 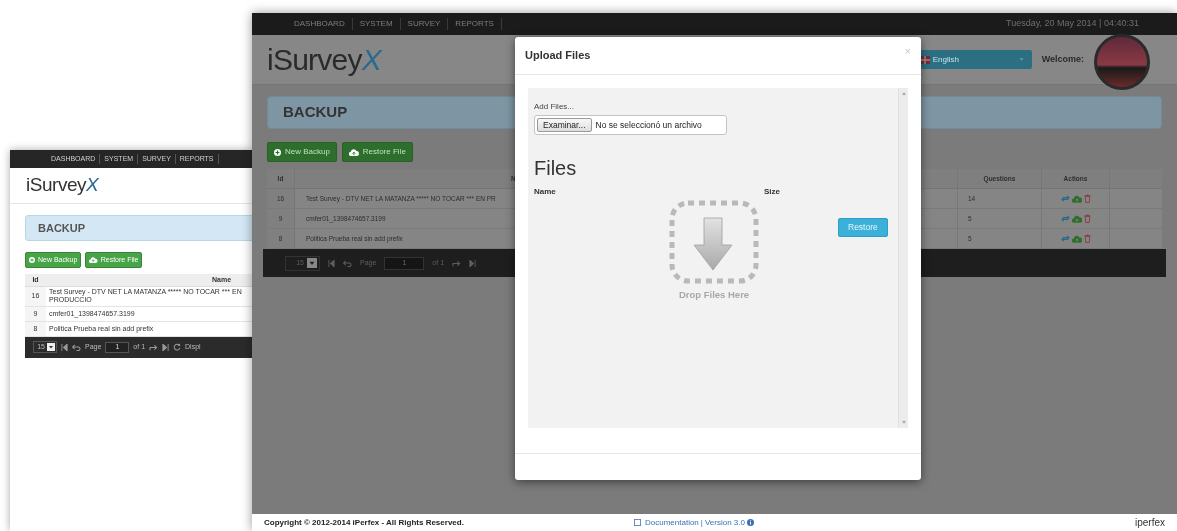 What do you see at coordinates (376, 24) in the screenshot?
I see `nav-link: SYSTEM` at bounding box center [376, 24].